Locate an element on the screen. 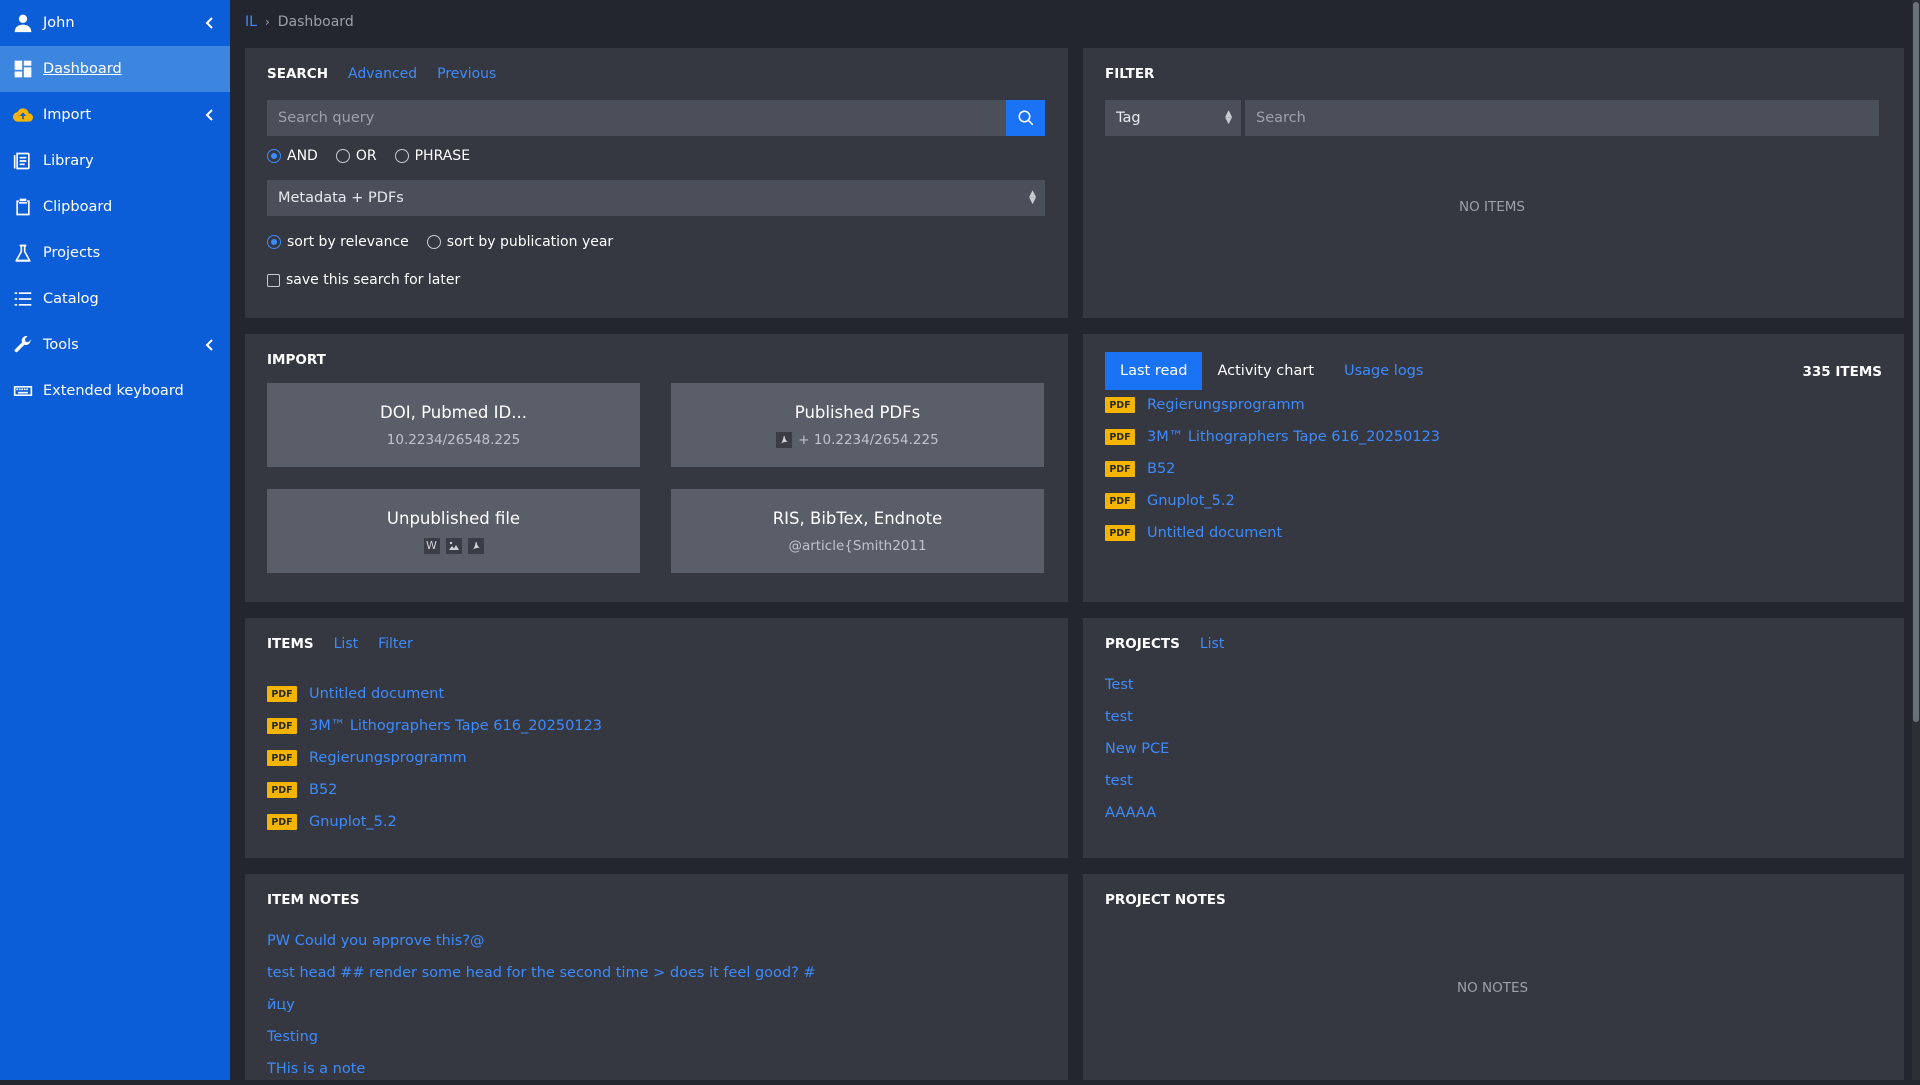  radio-label: sort by publication year is located at coordinates (530, 242).